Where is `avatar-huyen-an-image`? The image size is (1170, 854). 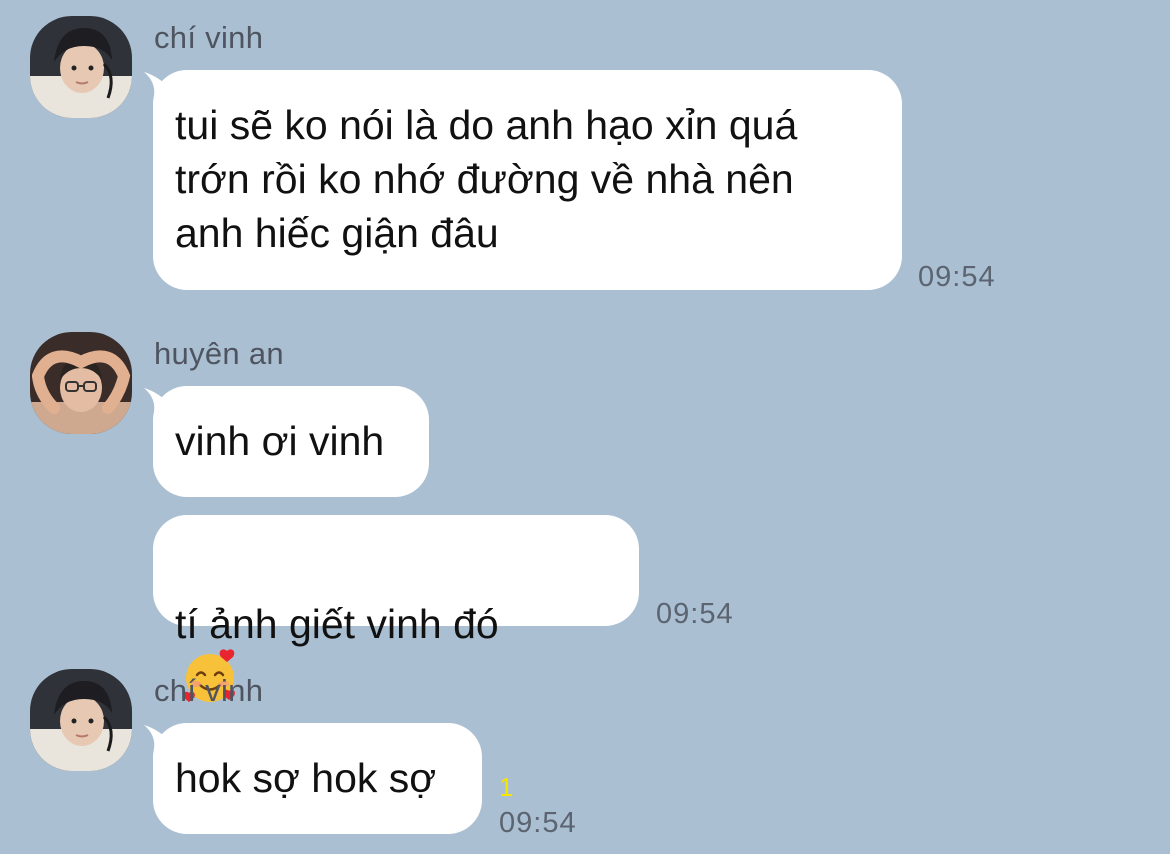
avatar-huyen-an-image is located at coordinates (81, 383).